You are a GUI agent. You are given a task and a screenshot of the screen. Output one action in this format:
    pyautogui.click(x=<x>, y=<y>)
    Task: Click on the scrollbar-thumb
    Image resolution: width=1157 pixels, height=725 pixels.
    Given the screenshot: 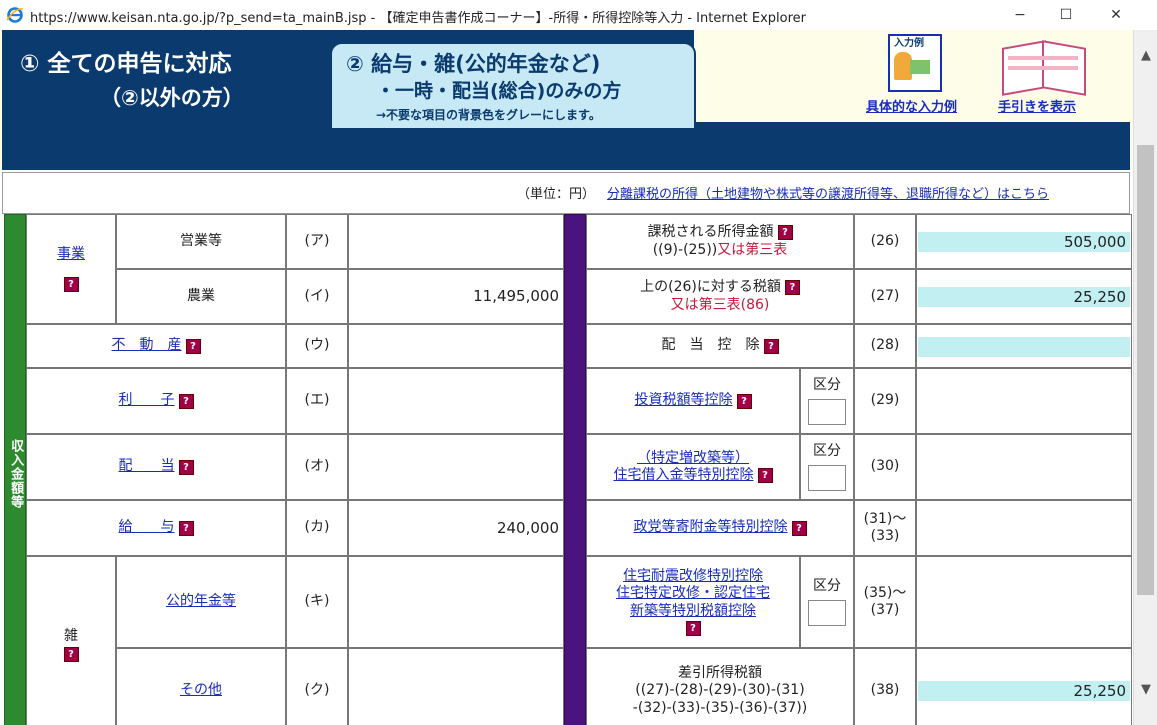 What is the action you would take?
    pyautogui.click(x=1145, y=370)
    